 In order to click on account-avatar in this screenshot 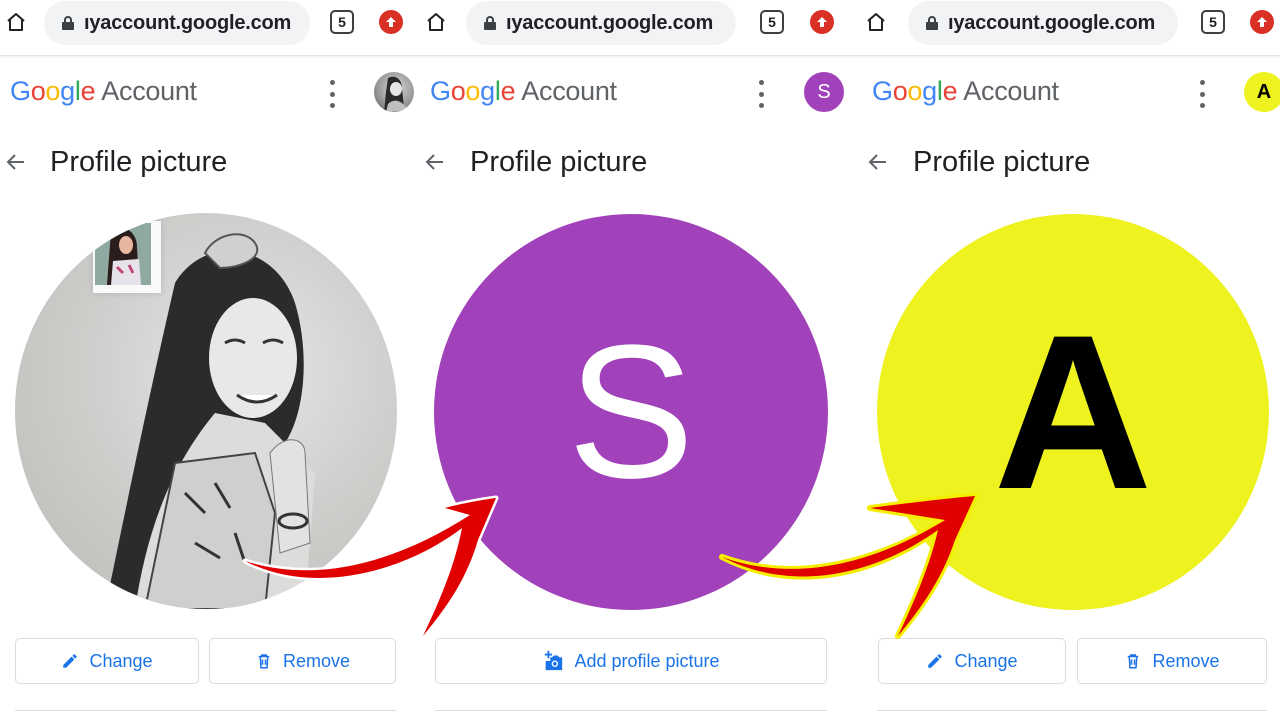, I will do `click(394, 92)`.